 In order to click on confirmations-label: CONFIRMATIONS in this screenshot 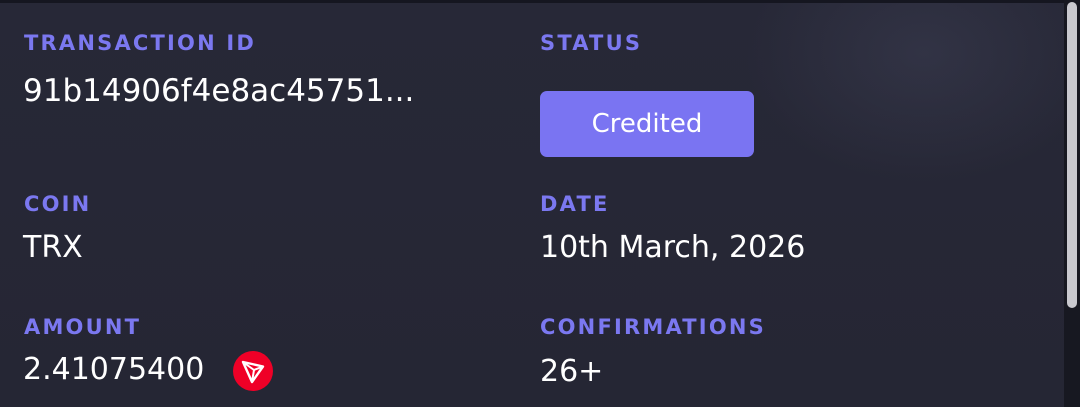, I will do `click(653, 327)`.